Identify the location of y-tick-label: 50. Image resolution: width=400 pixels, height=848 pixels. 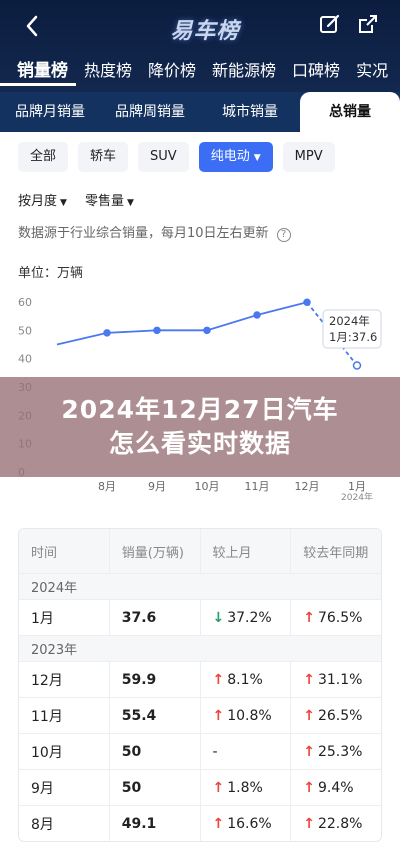
(25, 330).